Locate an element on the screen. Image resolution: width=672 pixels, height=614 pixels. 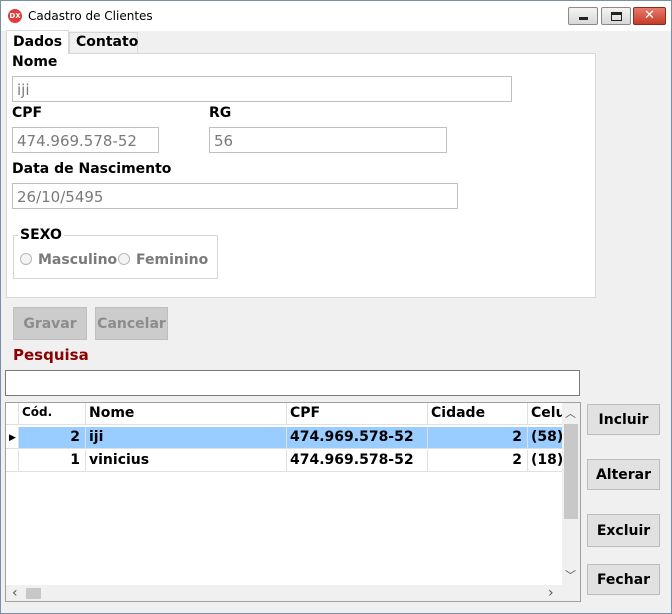
table-row: 1 vinicius 474.969.578-52 2 (18) is located at coordinates (284, 461).